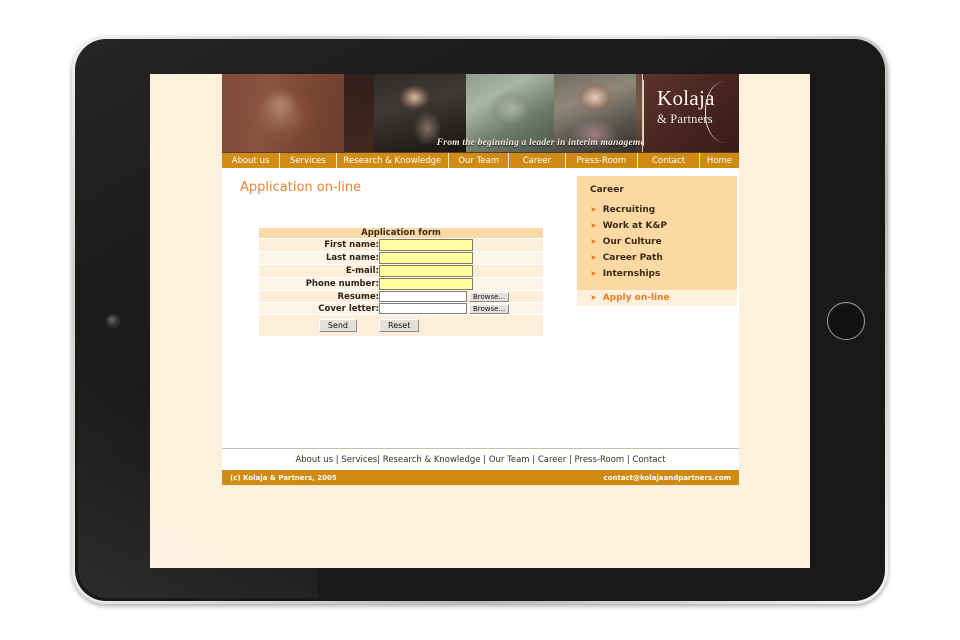 Image resolution: width=960 pixels, height=640 pixels. I want to click on copyright-text: (c) Kolaja & Partners, 2005, so click(283, 477).